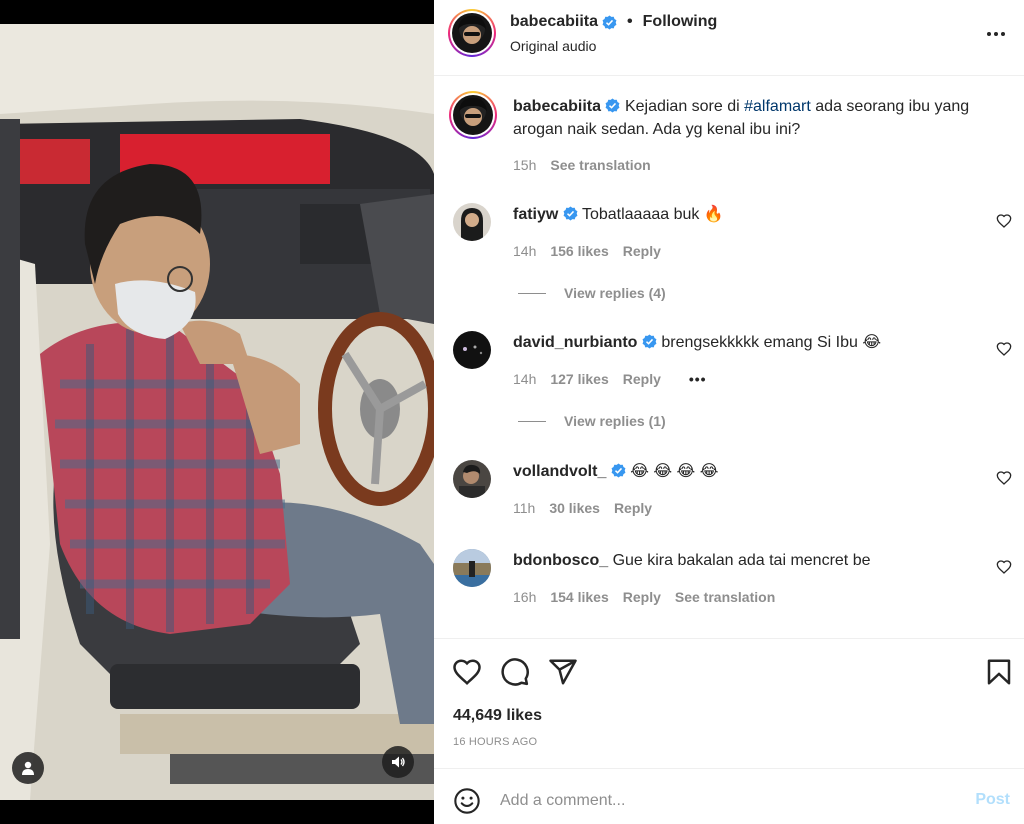 This screenshot has height=824, width=1024. I want to click on comment-meta: 11h 30 likes Reply, so click(582, 508).